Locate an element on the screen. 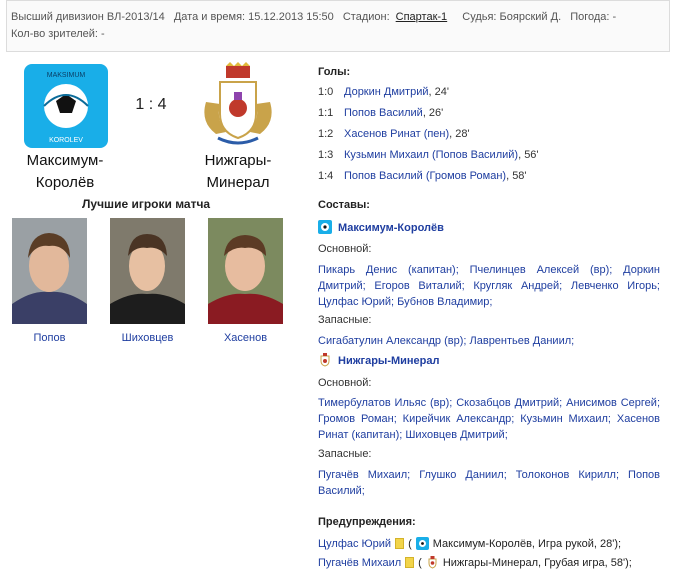 This screenshot has height=586, width=675. home-team-name: Максимум-Королёв is located at coordinates (65, 172).